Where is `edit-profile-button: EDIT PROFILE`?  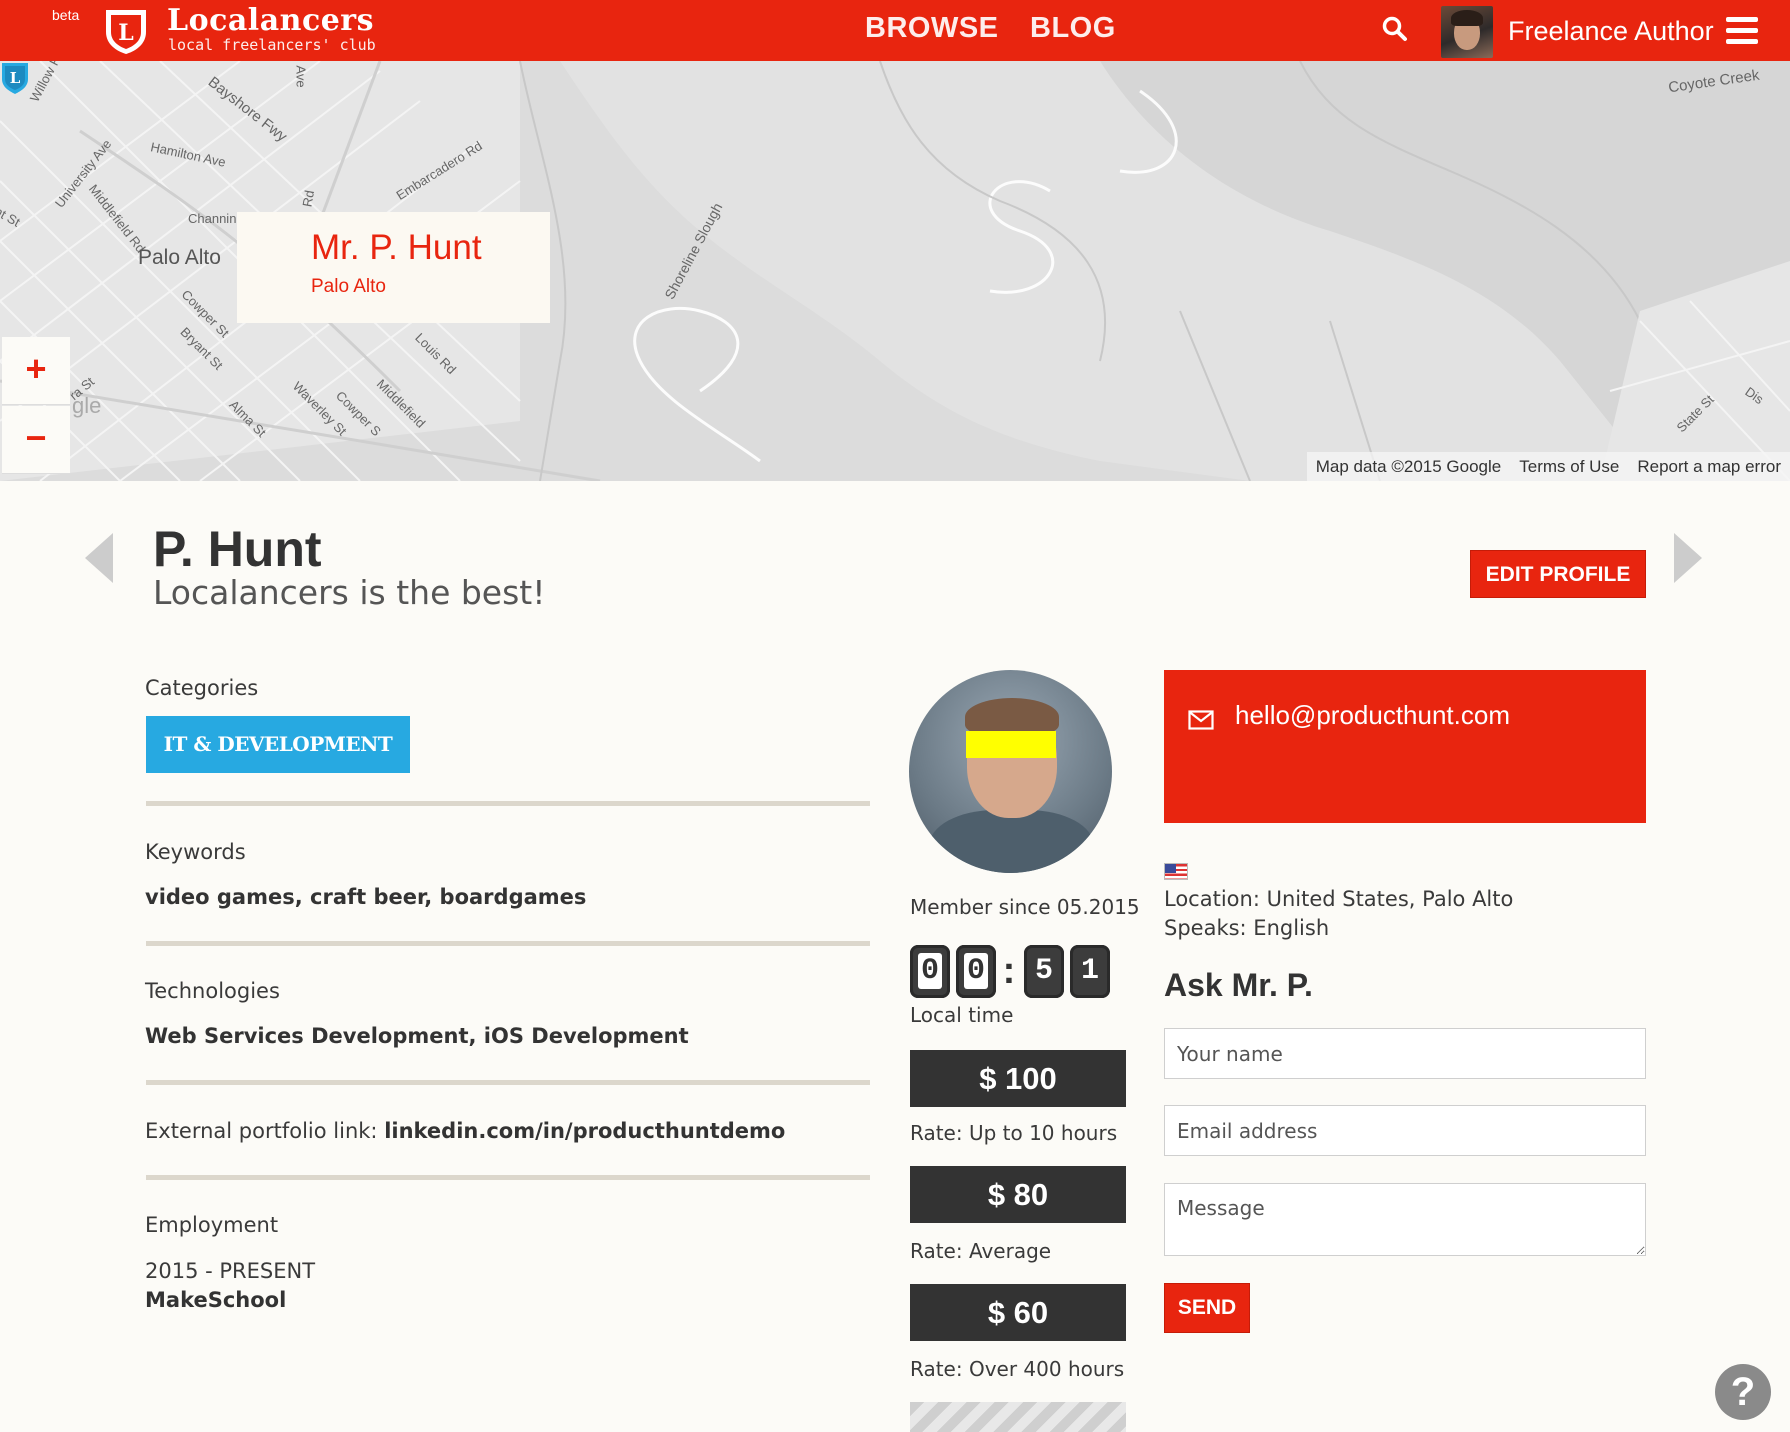
edit-profile-button: EDIT PROFILE is located at coordinates (1558, 574).